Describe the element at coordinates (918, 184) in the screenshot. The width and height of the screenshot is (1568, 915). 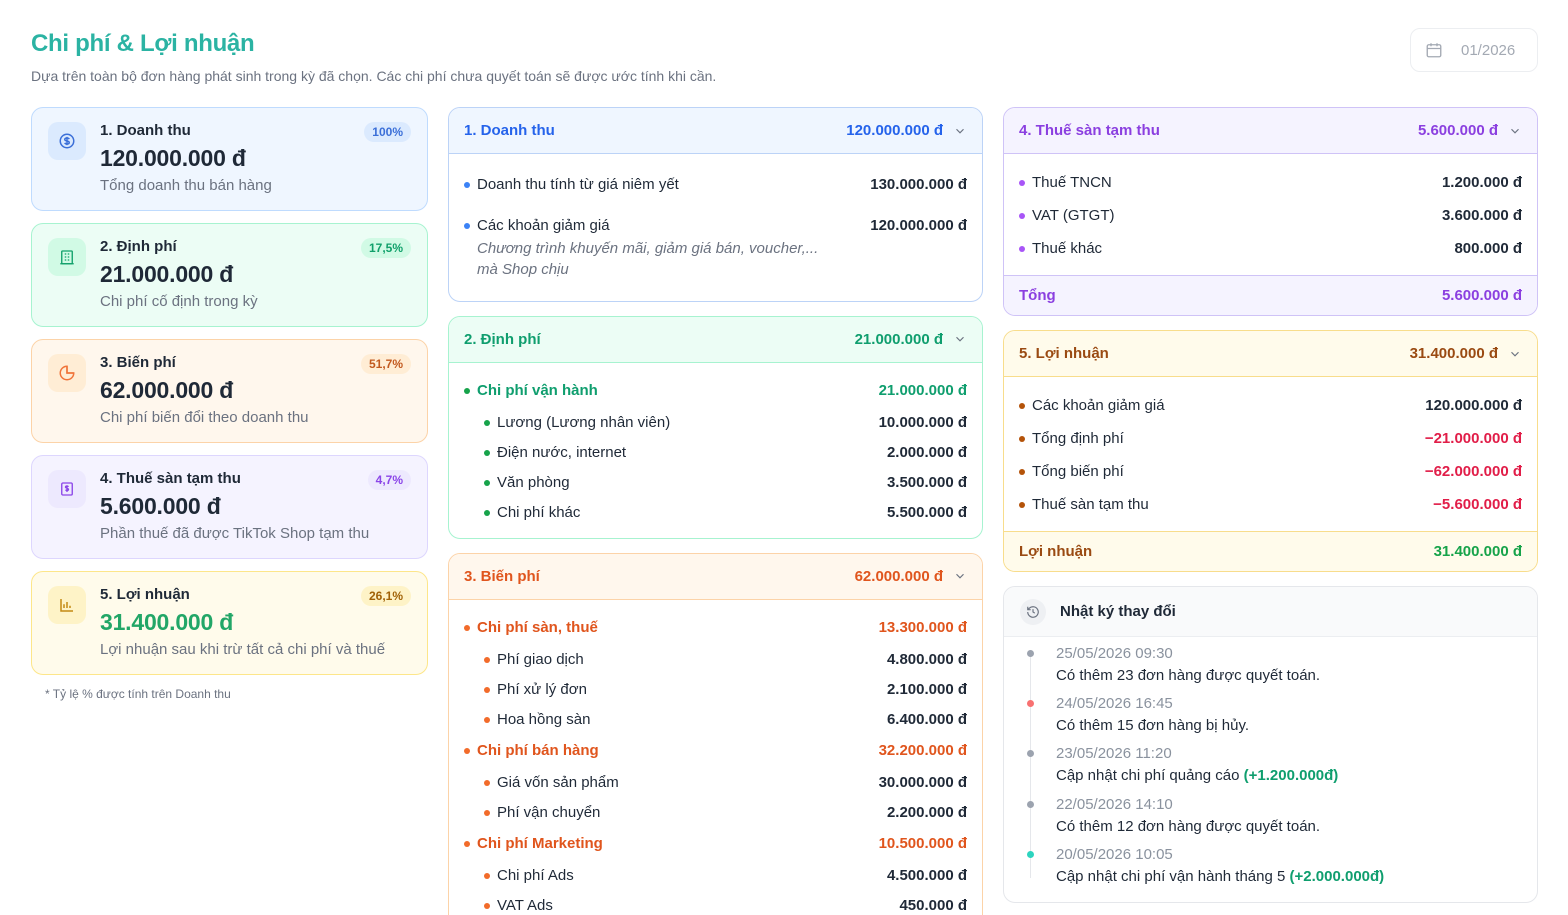
I see `item-value: 130.000.000 đ` at that location.